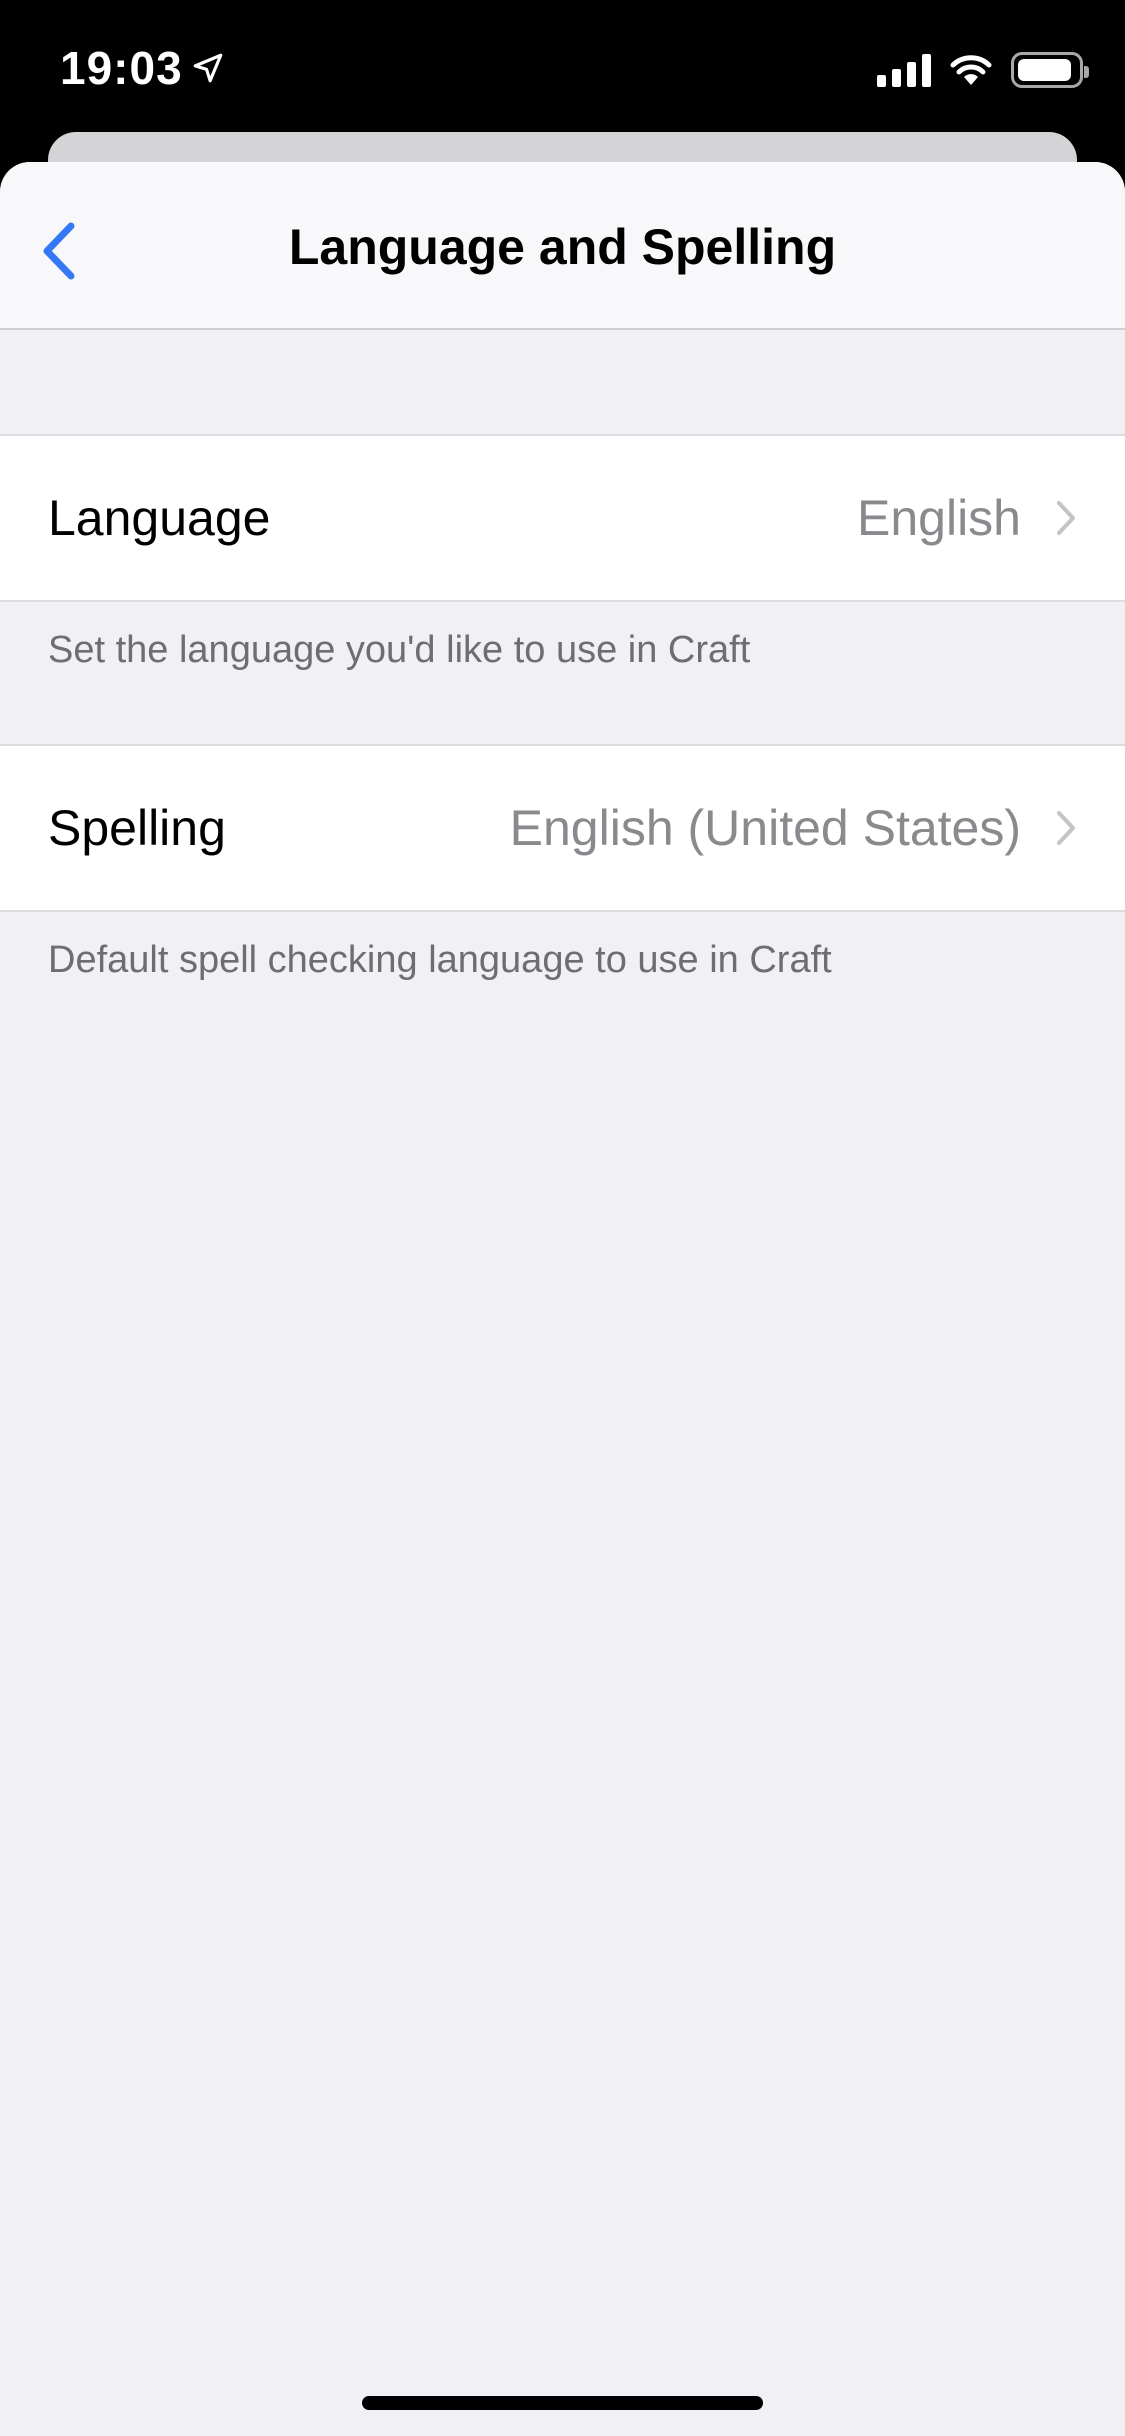  I want to click on language-row: Language English, so click(562, 518).